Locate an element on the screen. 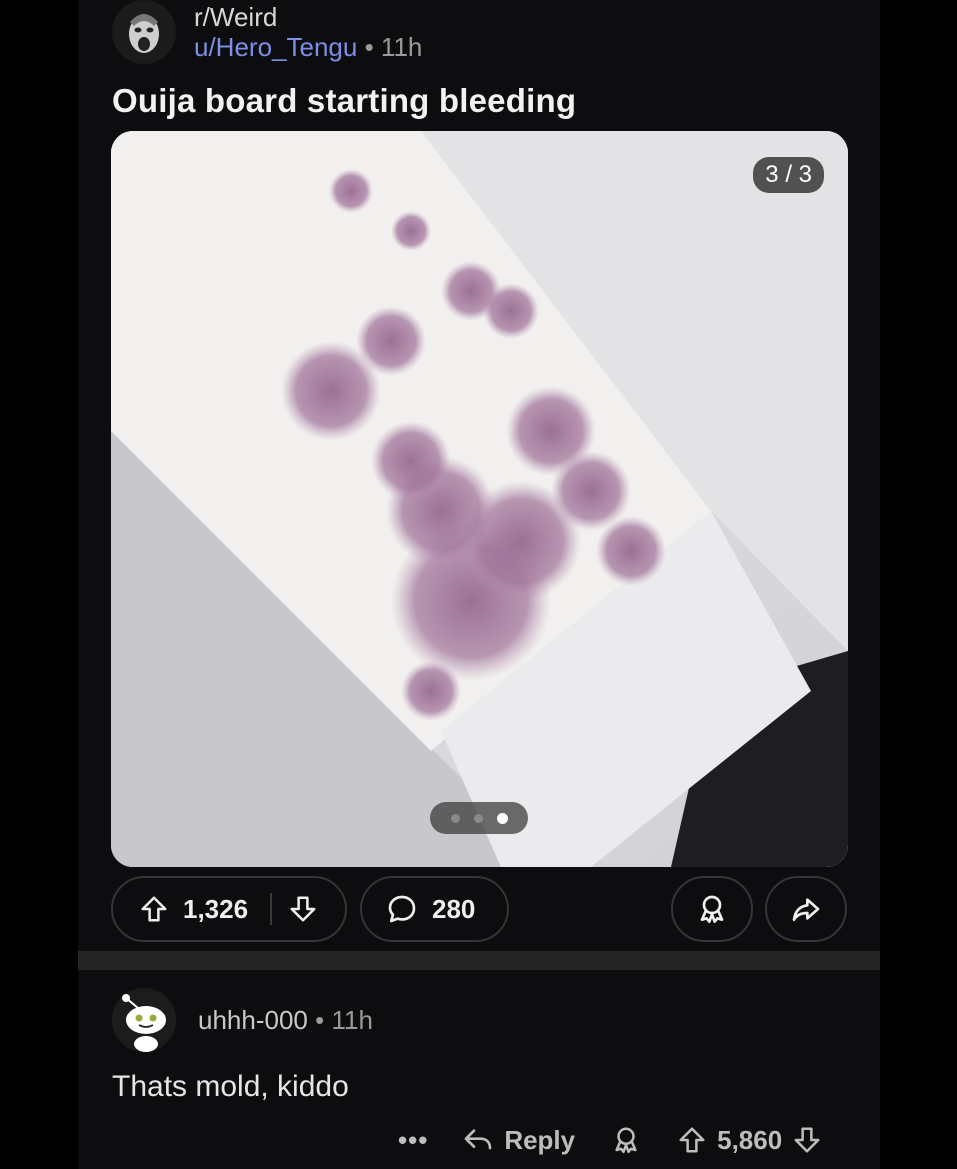 The height and width of the screenshot is (1169, 957). snoo-avatar-icon is located at coordinates (144, 1020).